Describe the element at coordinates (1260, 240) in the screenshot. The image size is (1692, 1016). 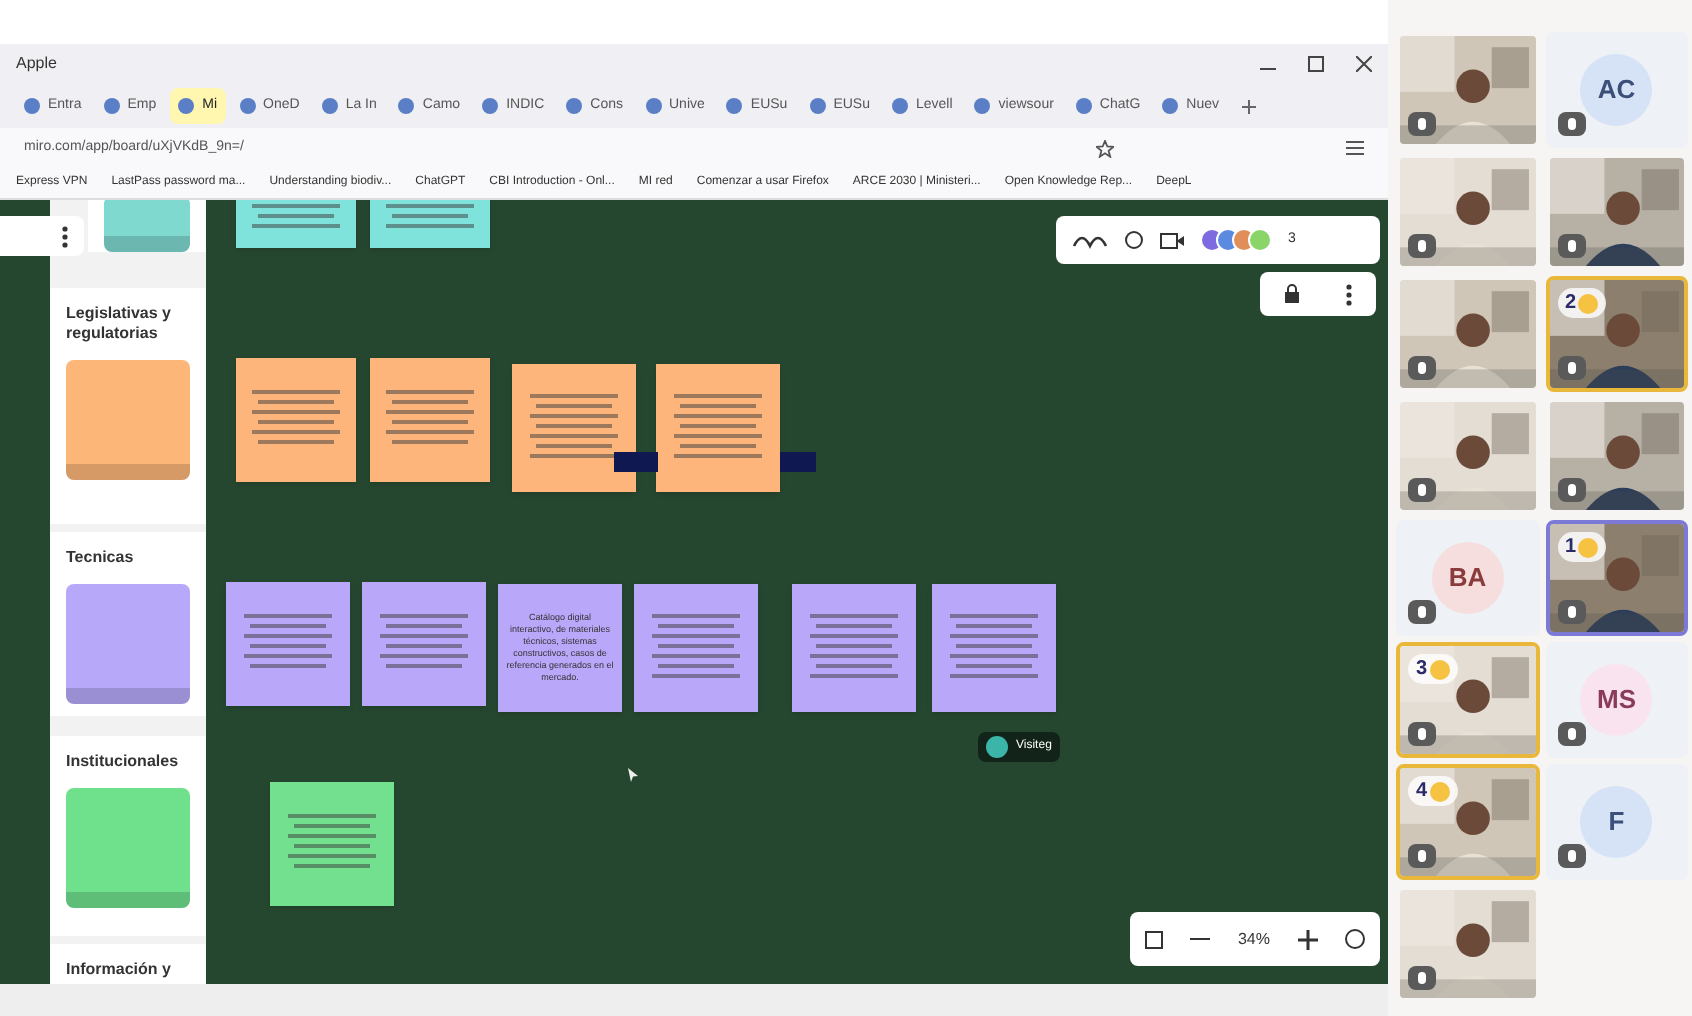
I see `collaborator-avatar` at that location.